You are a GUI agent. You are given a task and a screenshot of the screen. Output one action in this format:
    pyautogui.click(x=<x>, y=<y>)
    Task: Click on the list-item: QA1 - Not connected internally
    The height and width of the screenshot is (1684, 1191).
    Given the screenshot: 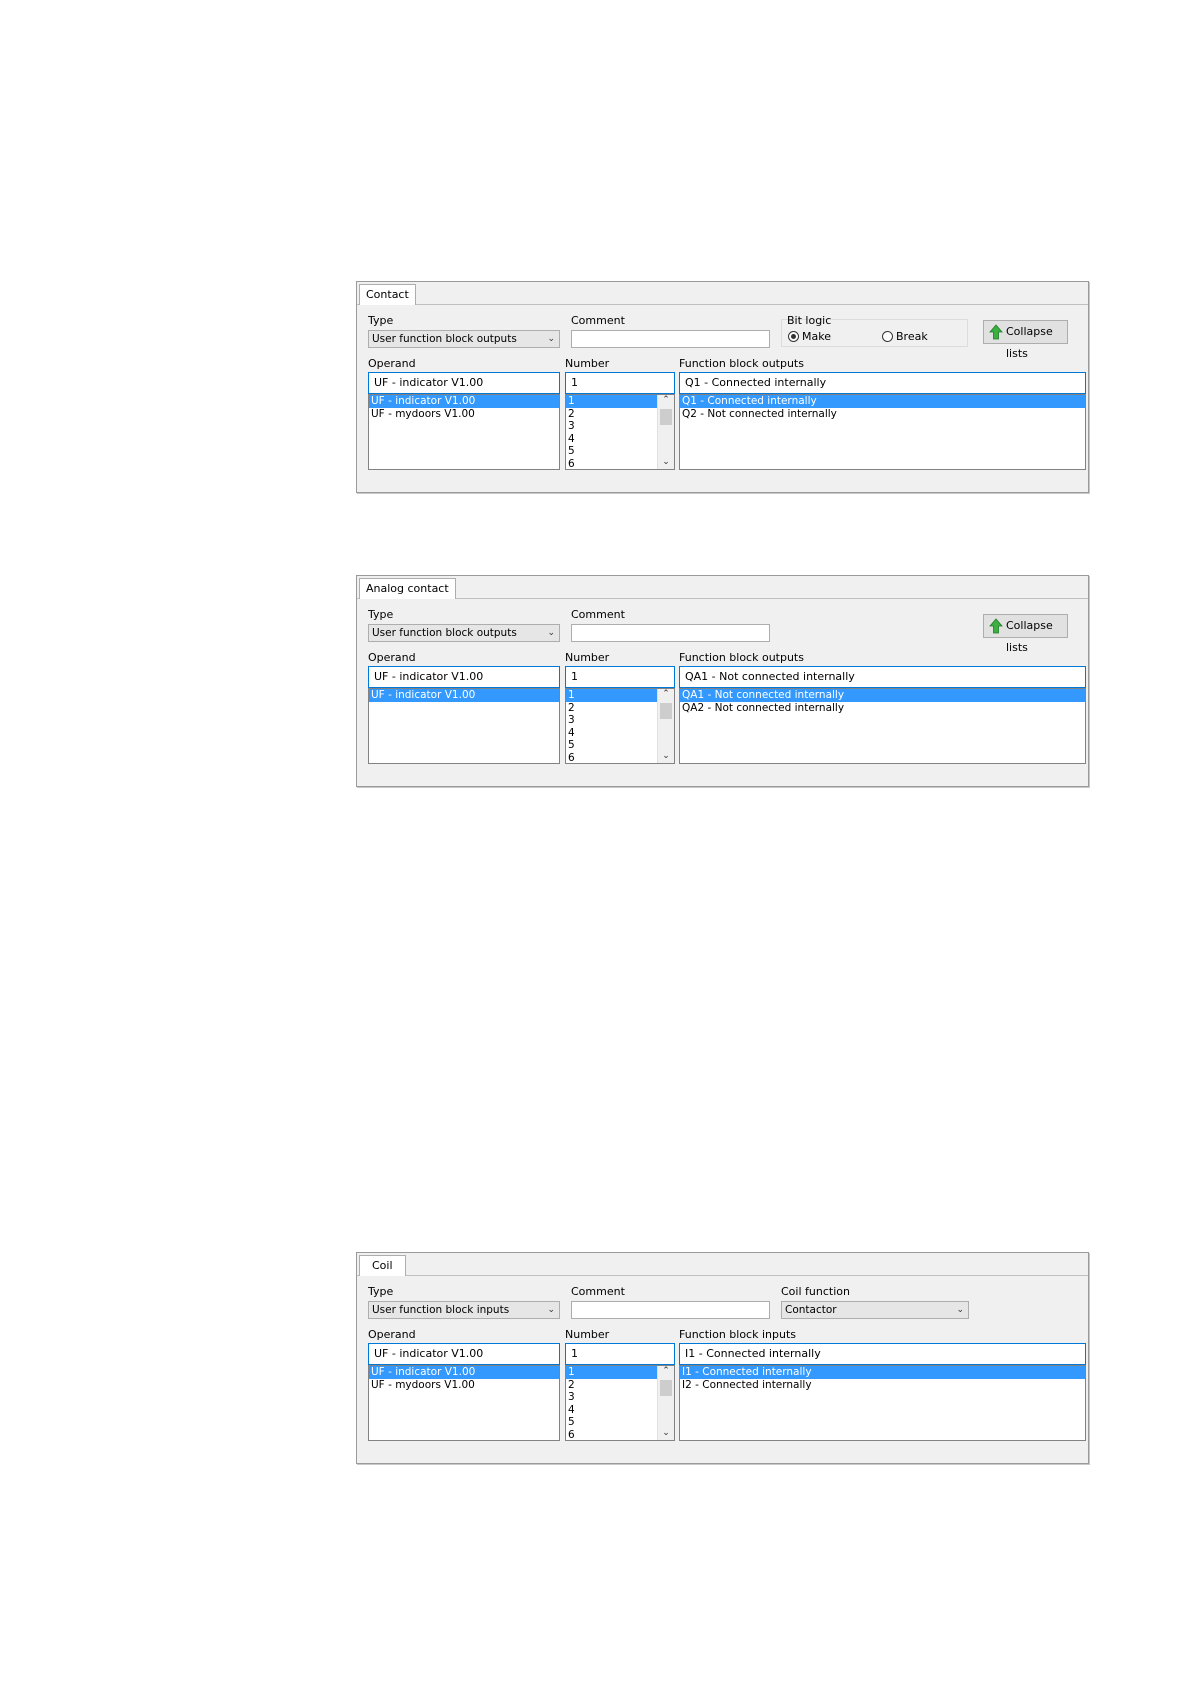 What is the action you would take?
    pyautogui.click(x=882, y=695)
    